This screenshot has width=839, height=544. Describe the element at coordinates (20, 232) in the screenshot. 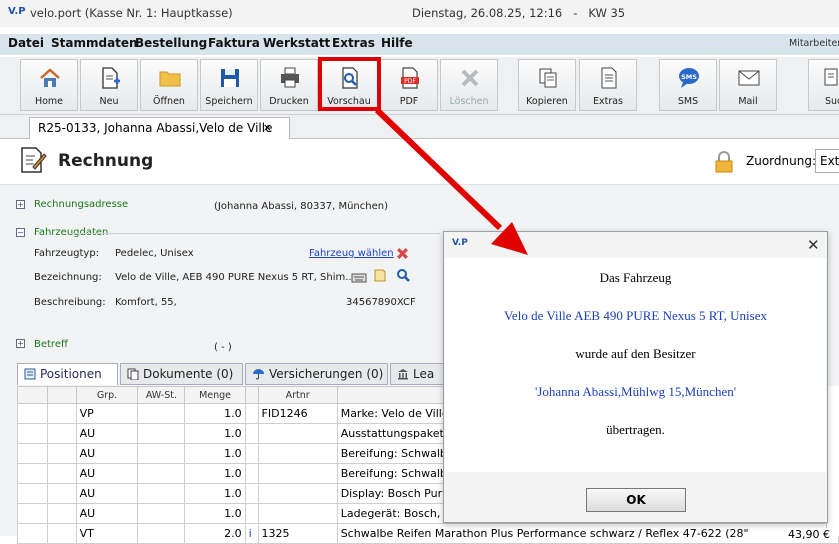

I see `collapse-fahrzeugdaten-icon: −` at that location.